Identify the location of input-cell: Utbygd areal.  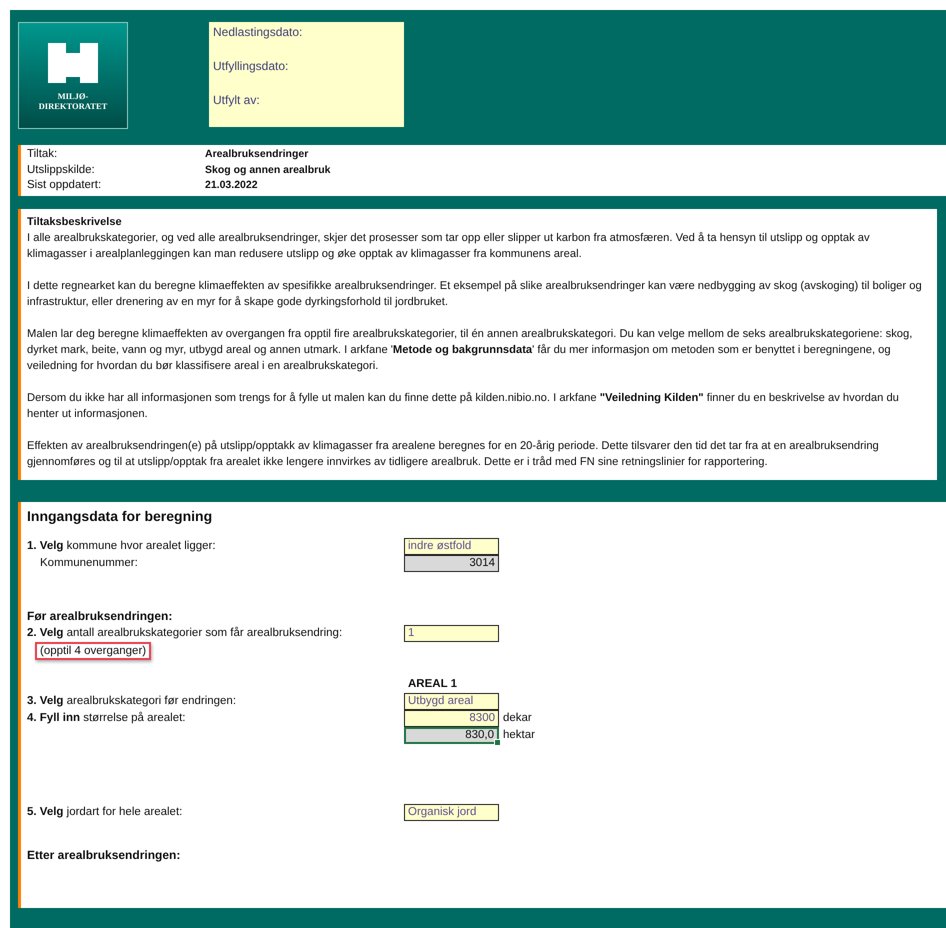
(451, 701).